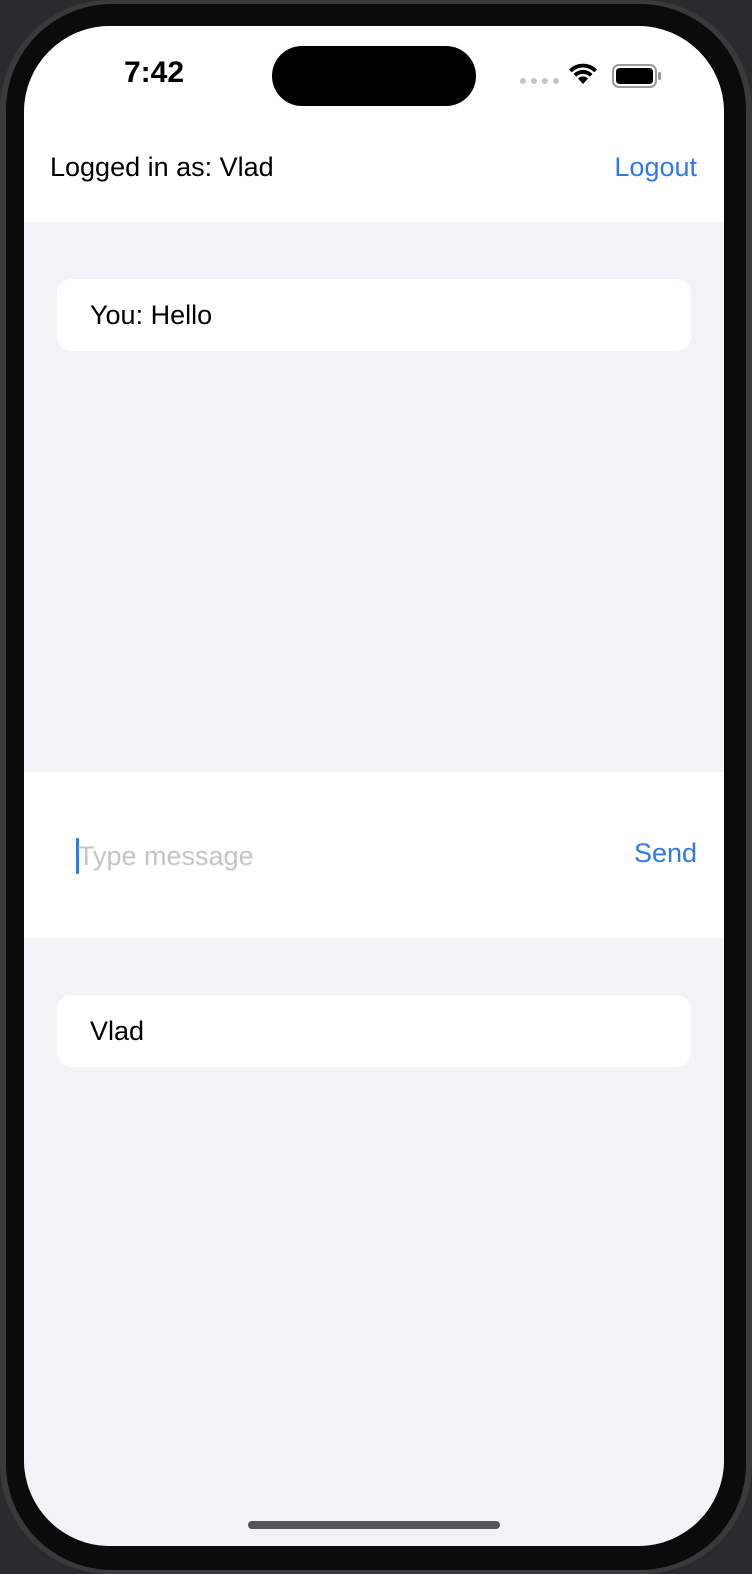 This screenshot has width=752, height=1574. What do you see at coordinates (374, 315) in the screenshot?
I see `list-item: You: Hello` at bounding box center [374, 315].